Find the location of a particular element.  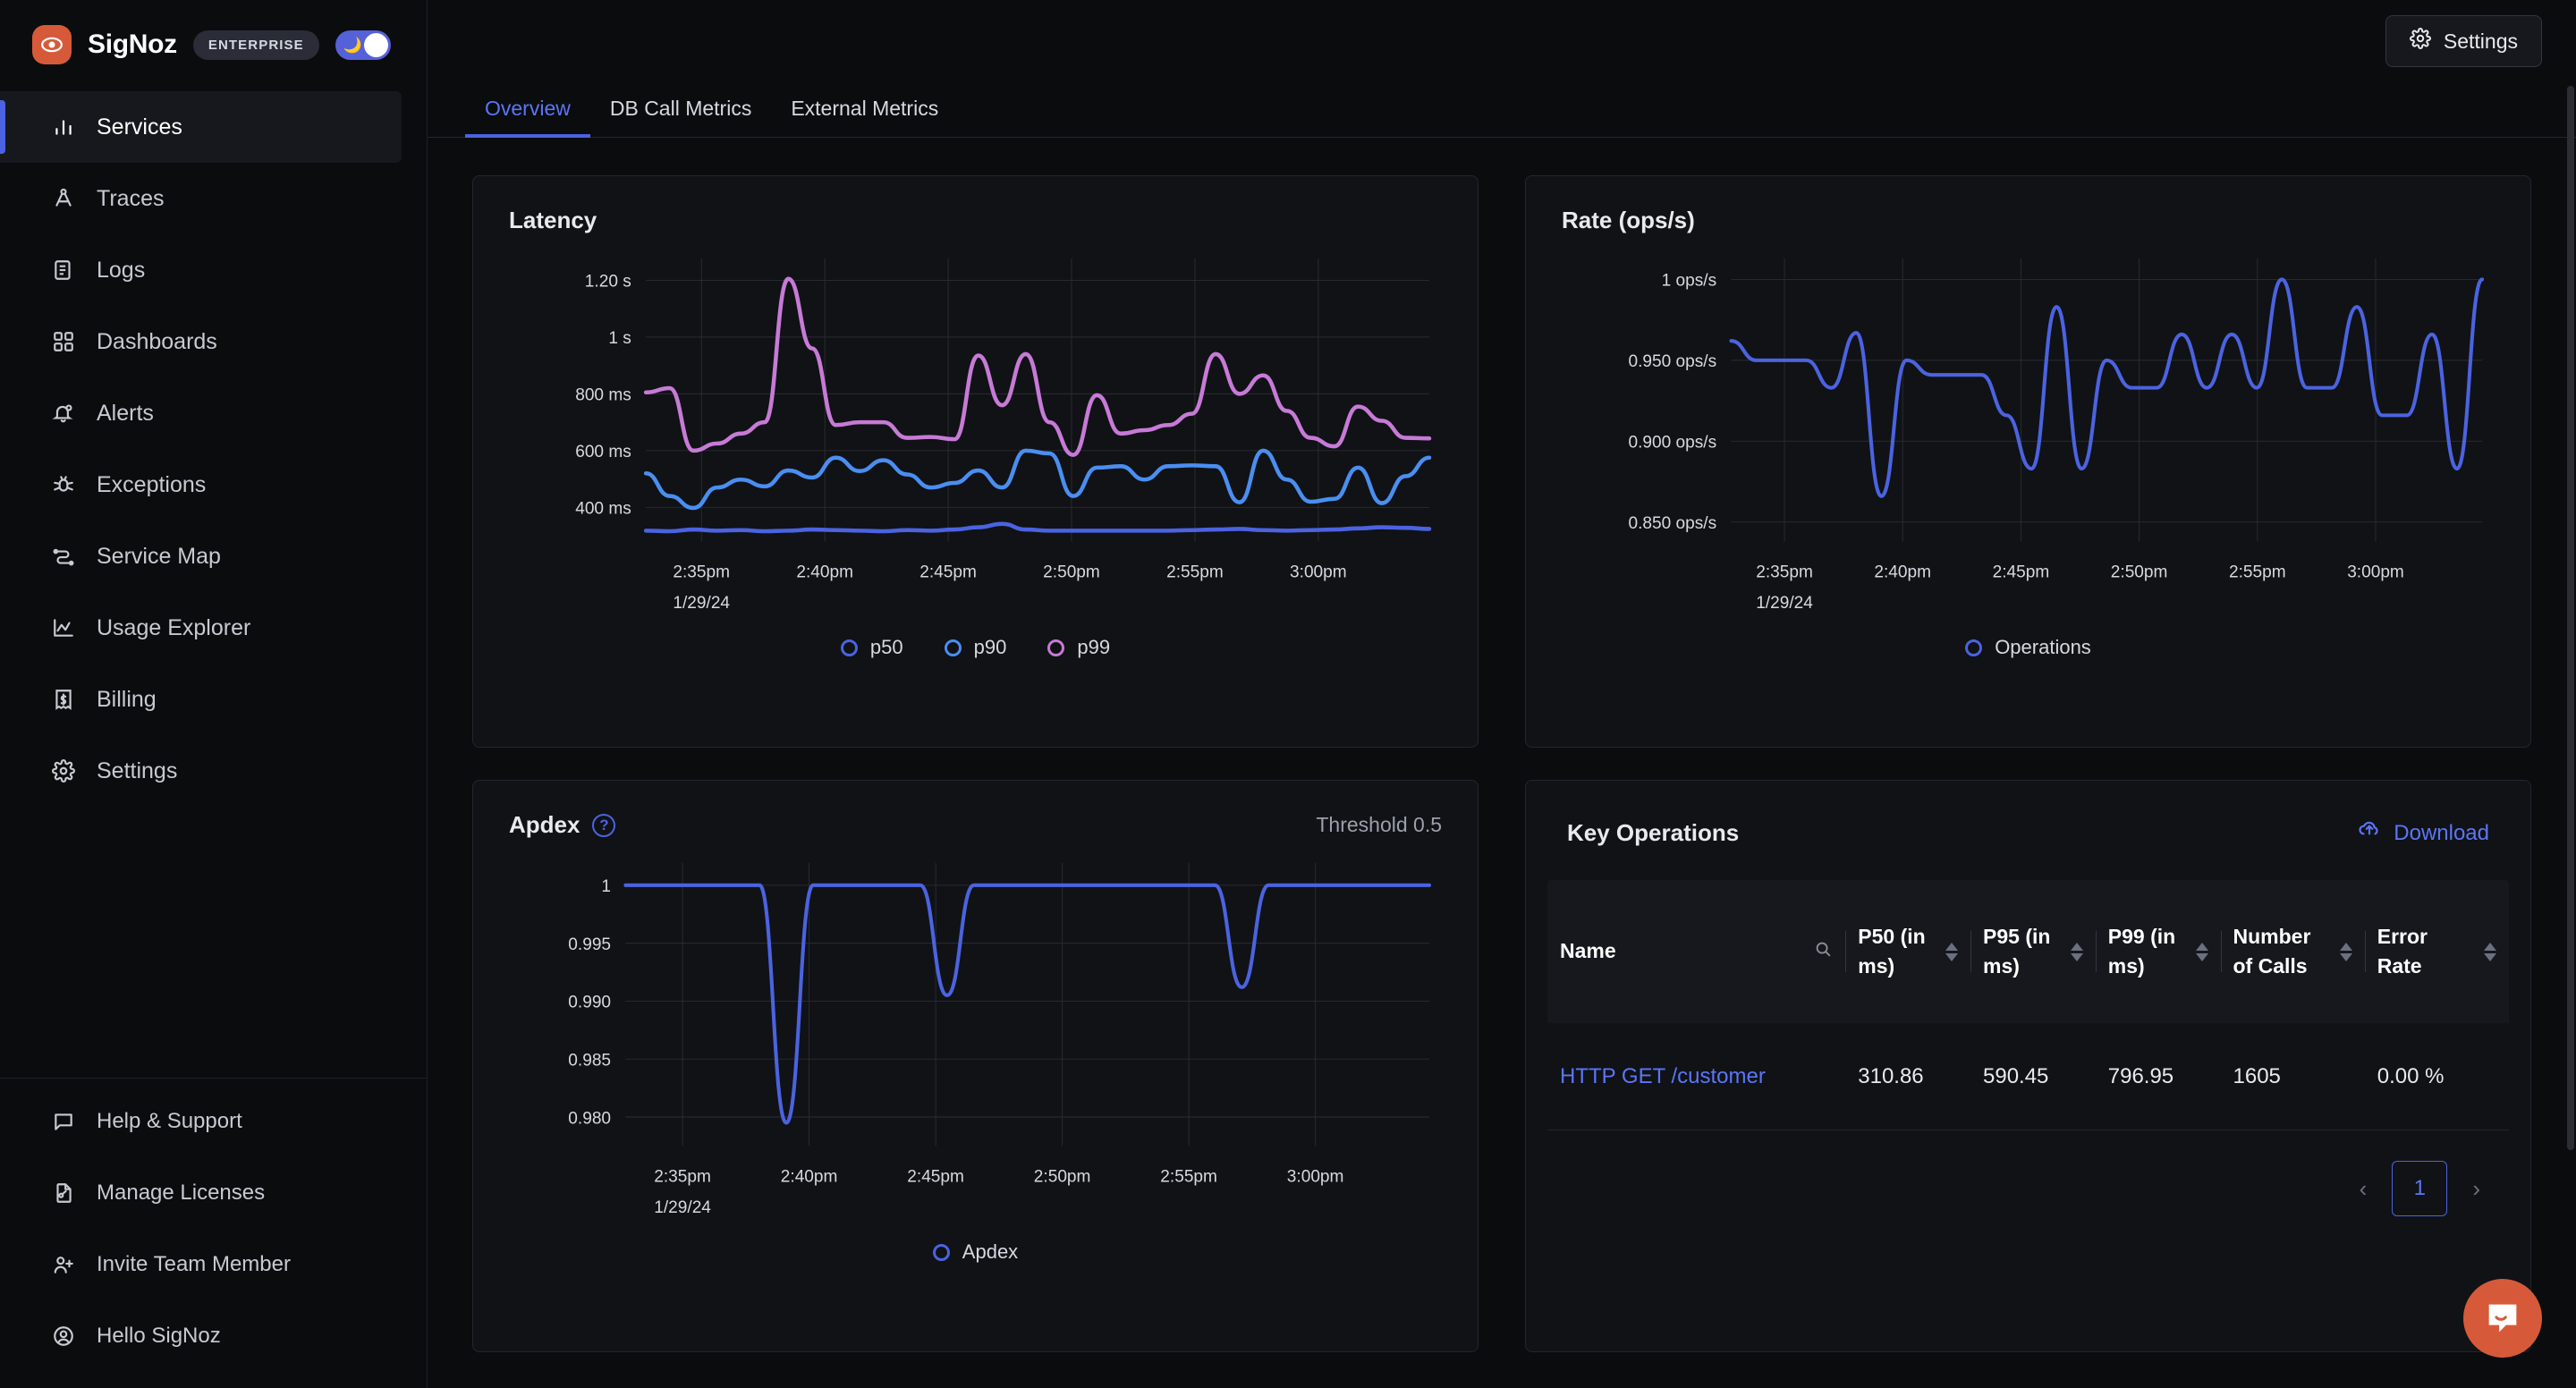

legend-item-p99: p99 is located at coordinates (1078, 648).